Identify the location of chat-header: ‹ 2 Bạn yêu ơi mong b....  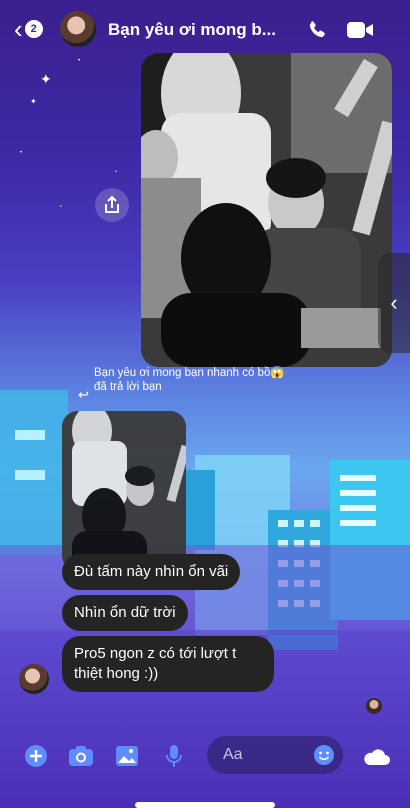
(205, 30).